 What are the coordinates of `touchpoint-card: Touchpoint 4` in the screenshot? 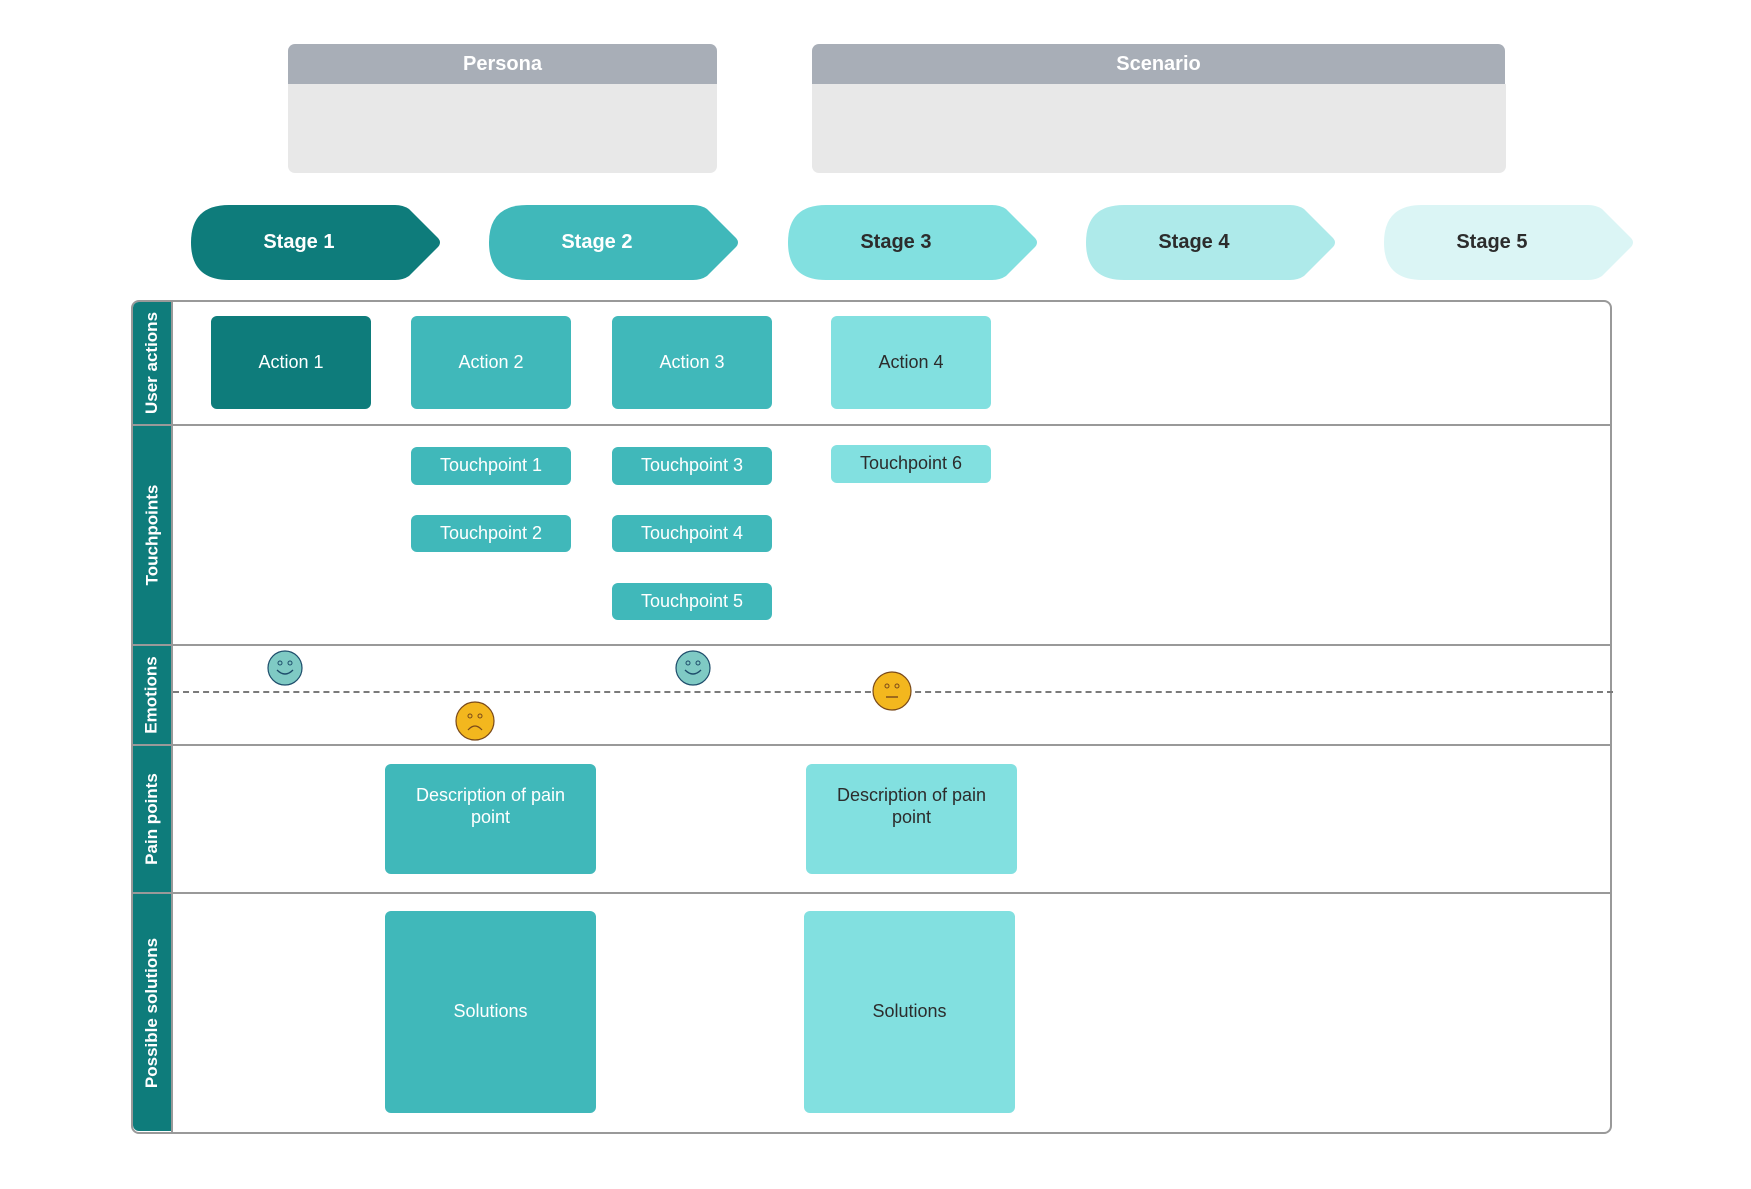 It's located at (692, 533).